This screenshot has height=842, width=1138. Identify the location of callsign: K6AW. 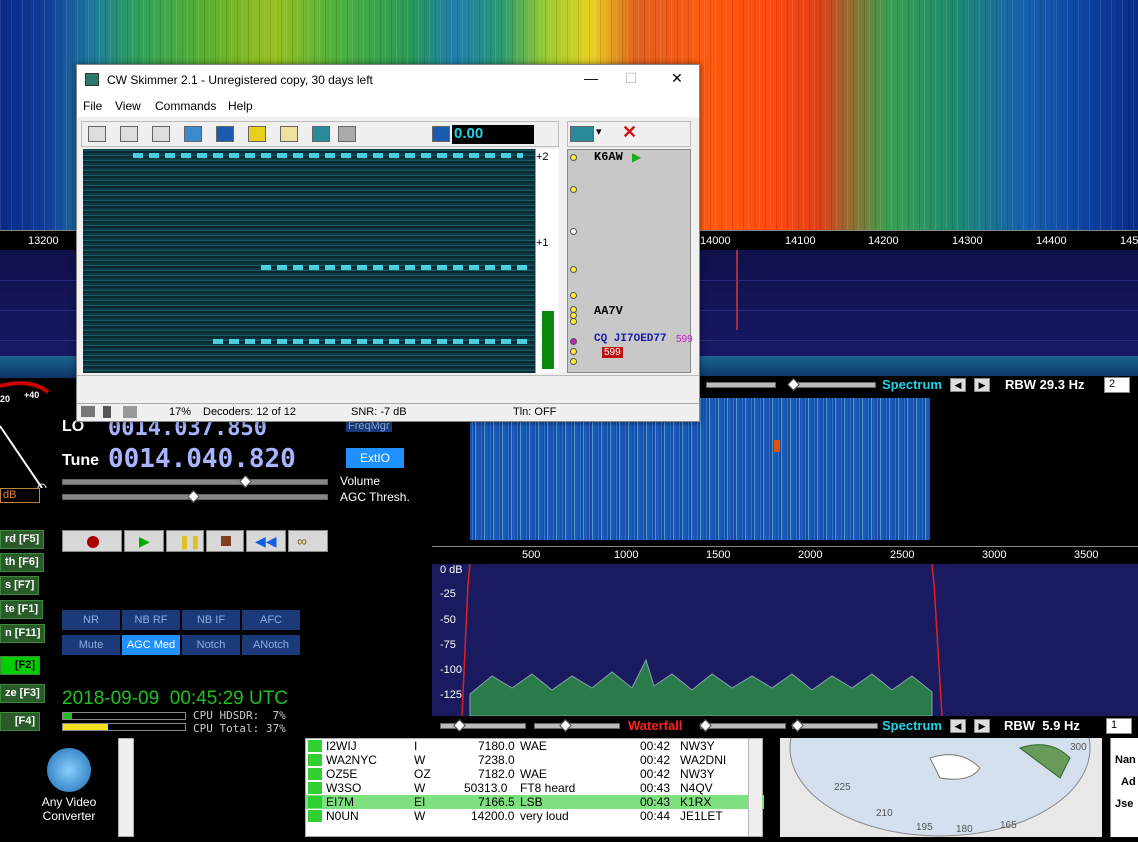
(608, 157).